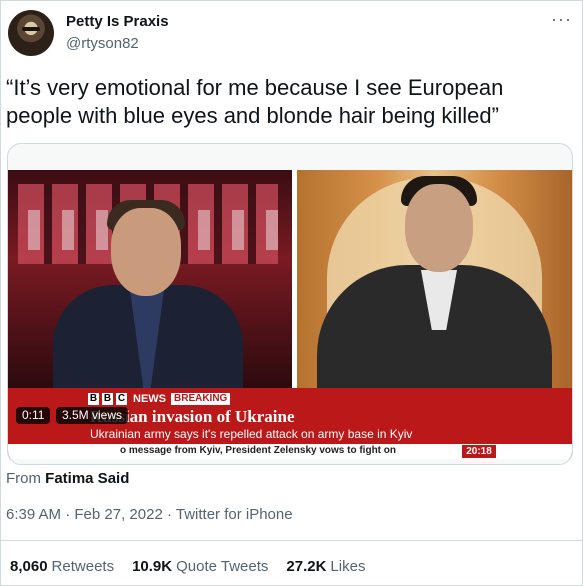 This screenshot has width=583, height=586. Describe the element at coordinates (102, 43) in the screenshot. I see `user-handle: @rtyson82` at that location.